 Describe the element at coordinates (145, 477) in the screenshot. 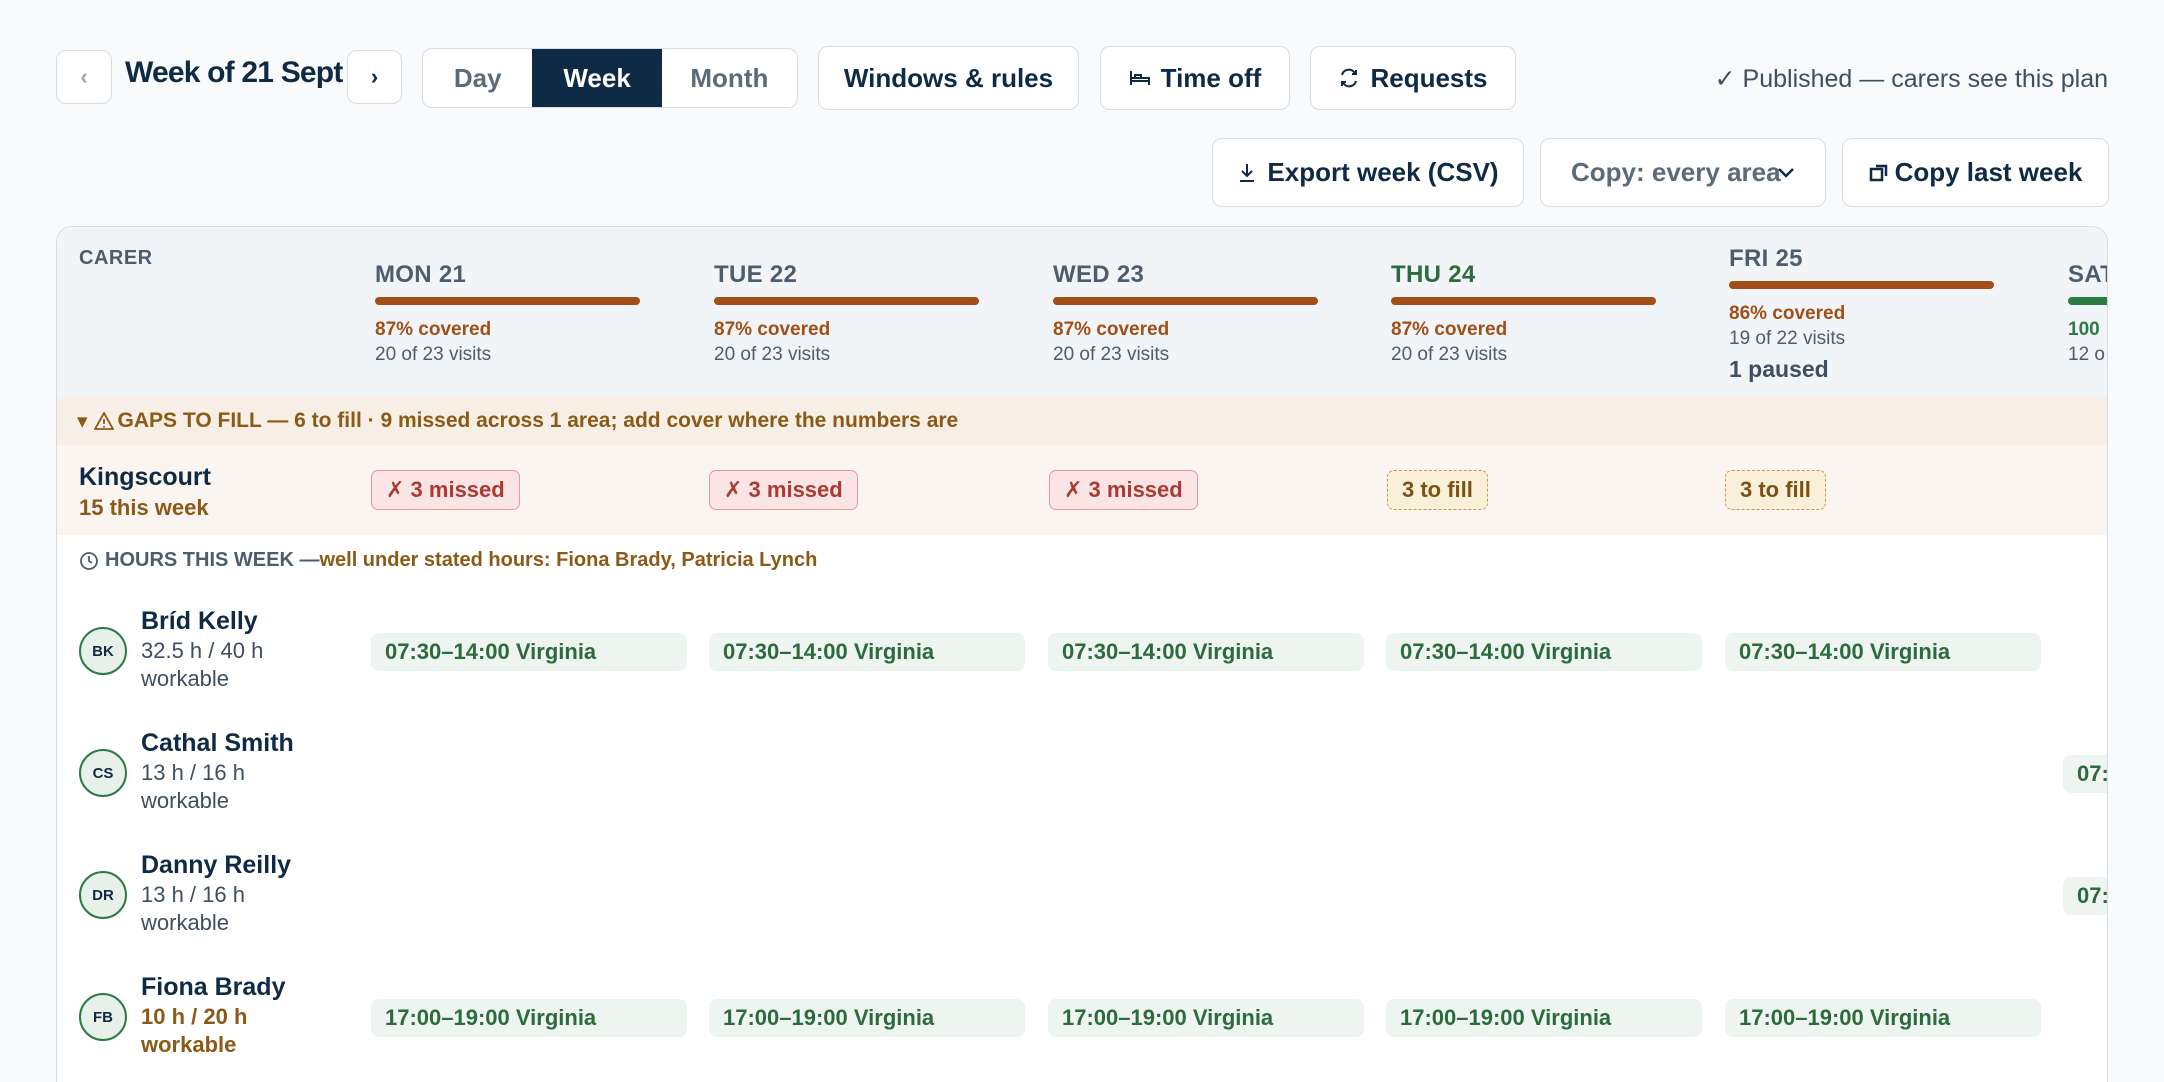

I see `area-name: Kingscourt` at that location.